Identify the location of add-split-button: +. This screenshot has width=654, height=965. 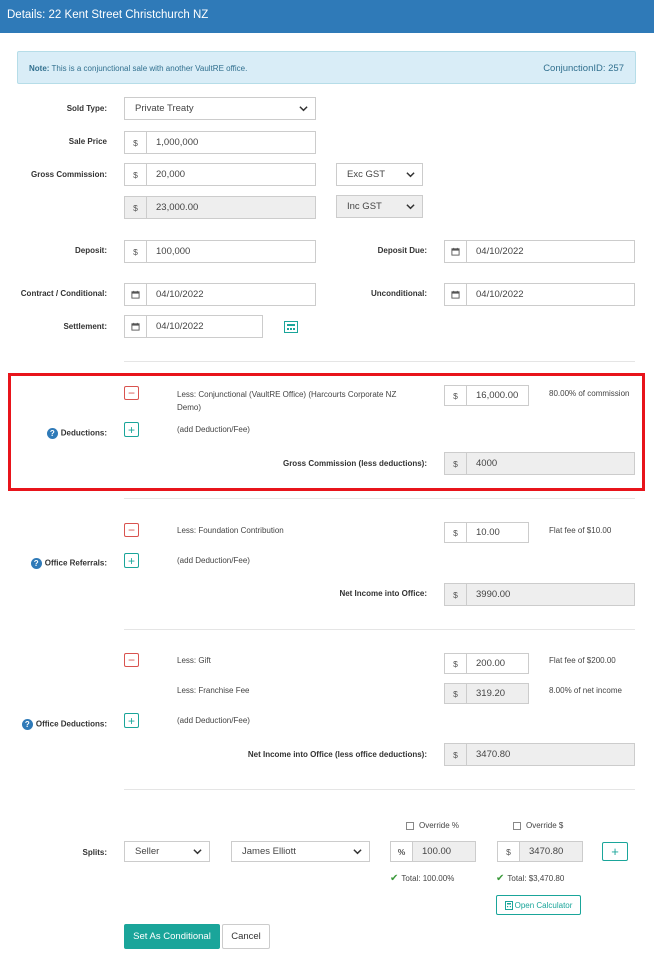
(615, 851).